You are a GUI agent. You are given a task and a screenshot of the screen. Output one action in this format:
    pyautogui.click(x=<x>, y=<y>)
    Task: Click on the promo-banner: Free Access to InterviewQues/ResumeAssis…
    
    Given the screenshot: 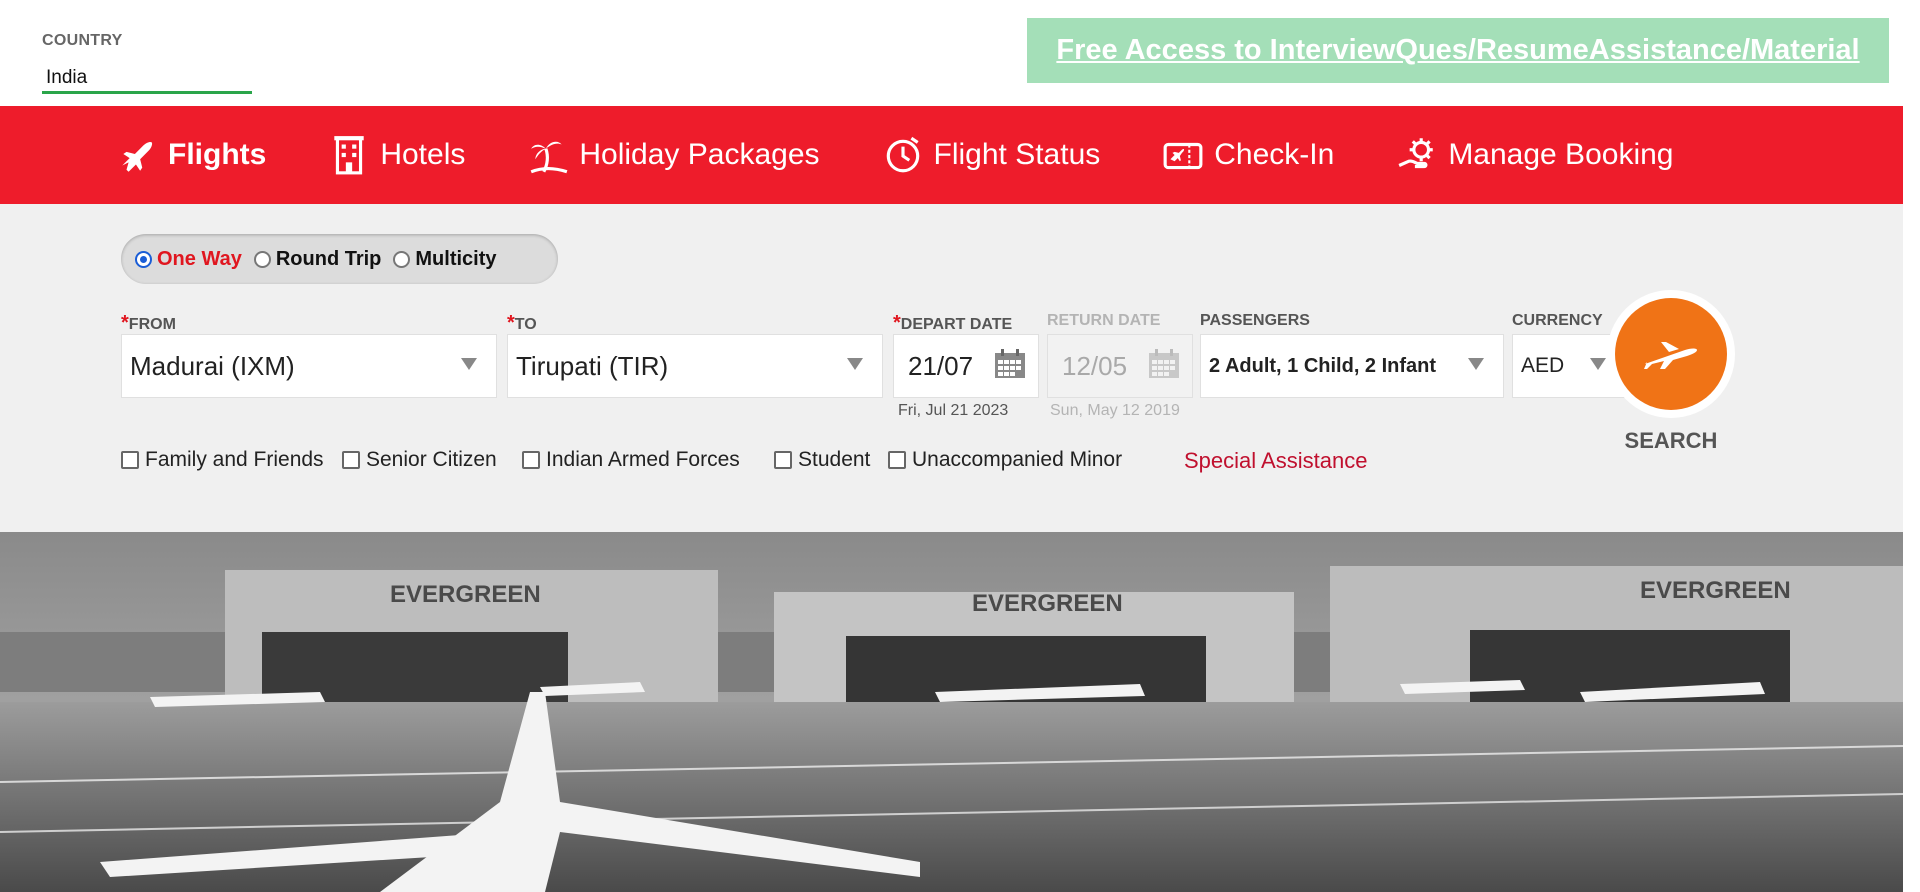 What is the action you would take?
    pyautogui.click(x=1458, y=50)
    